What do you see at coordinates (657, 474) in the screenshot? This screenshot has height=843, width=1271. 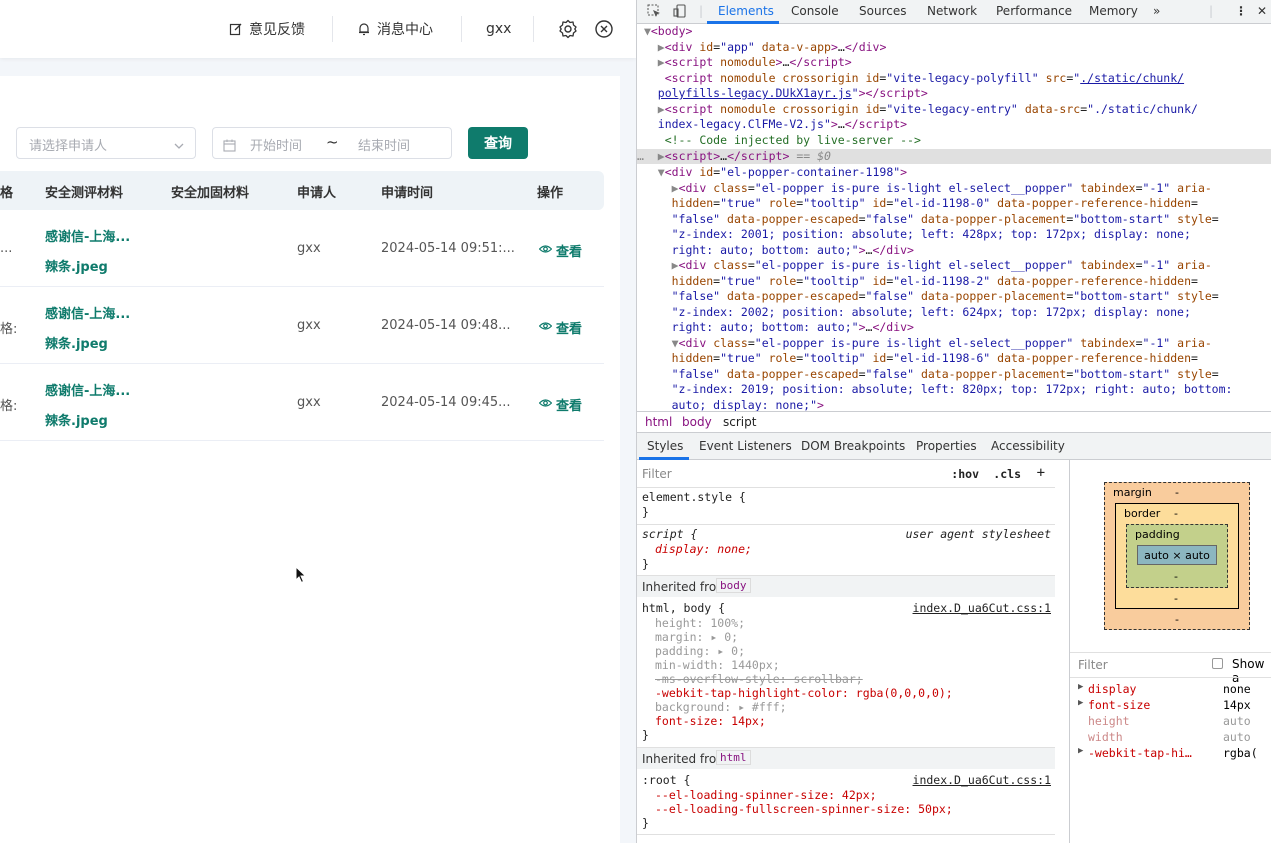 I see `styles-filter-input: Filter` at bounding box center [657, 474].